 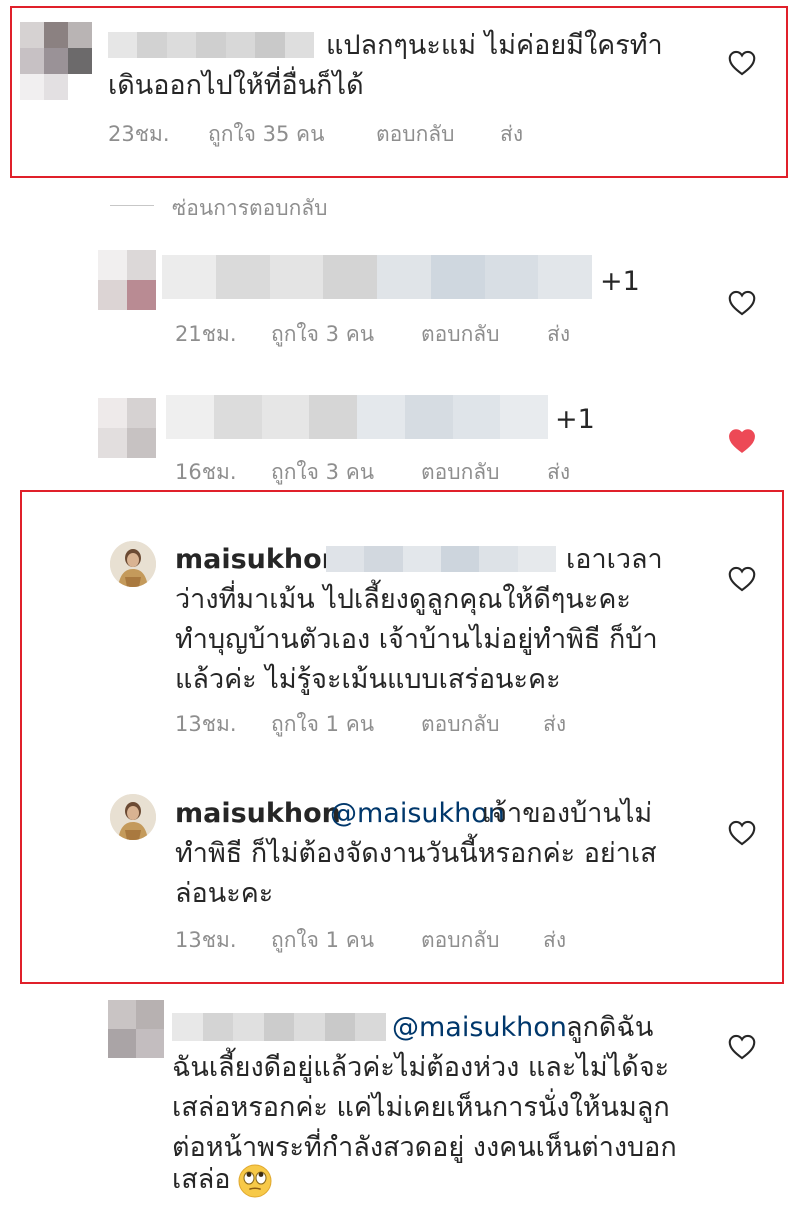 I want to click on timestamp: 21ชม., so click(x=206, y=334).